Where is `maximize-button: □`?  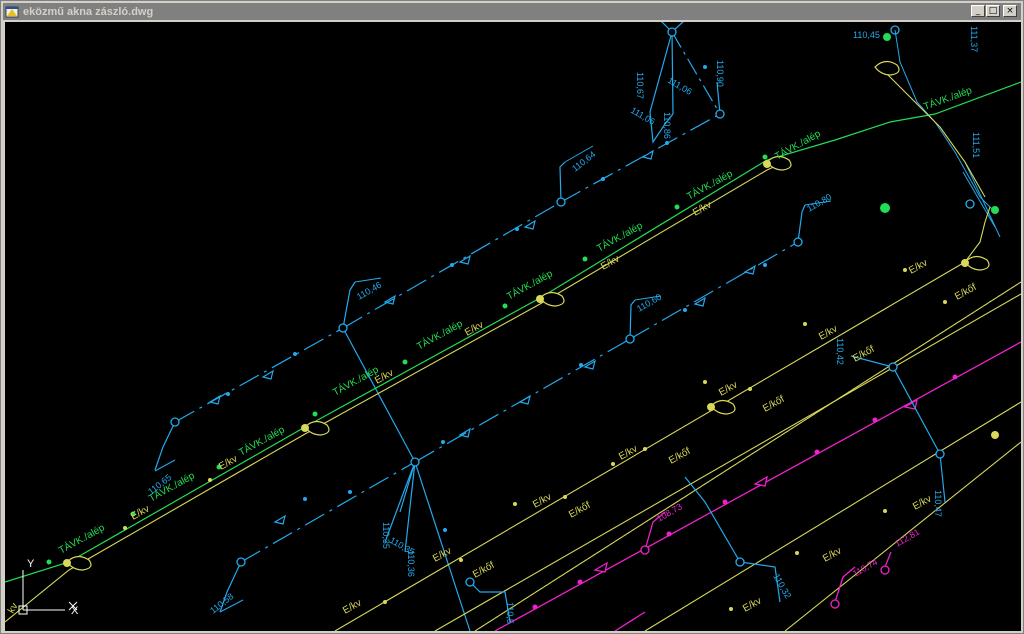
maximize-button: □ is located at coordinates (993, 11).